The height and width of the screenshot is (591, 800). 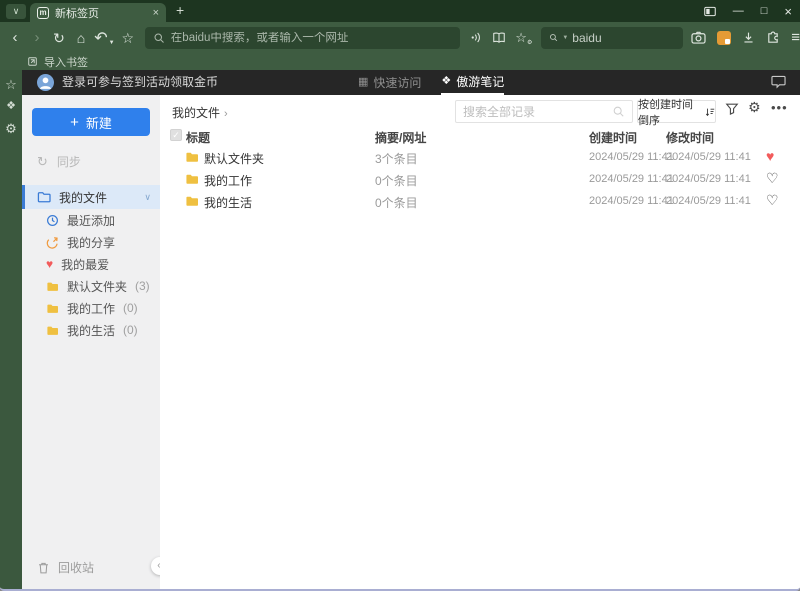 What do you see at coordinates (198, 138) in the screenshot?
I see `column-title: 标题` at bounding box center [198, 138].